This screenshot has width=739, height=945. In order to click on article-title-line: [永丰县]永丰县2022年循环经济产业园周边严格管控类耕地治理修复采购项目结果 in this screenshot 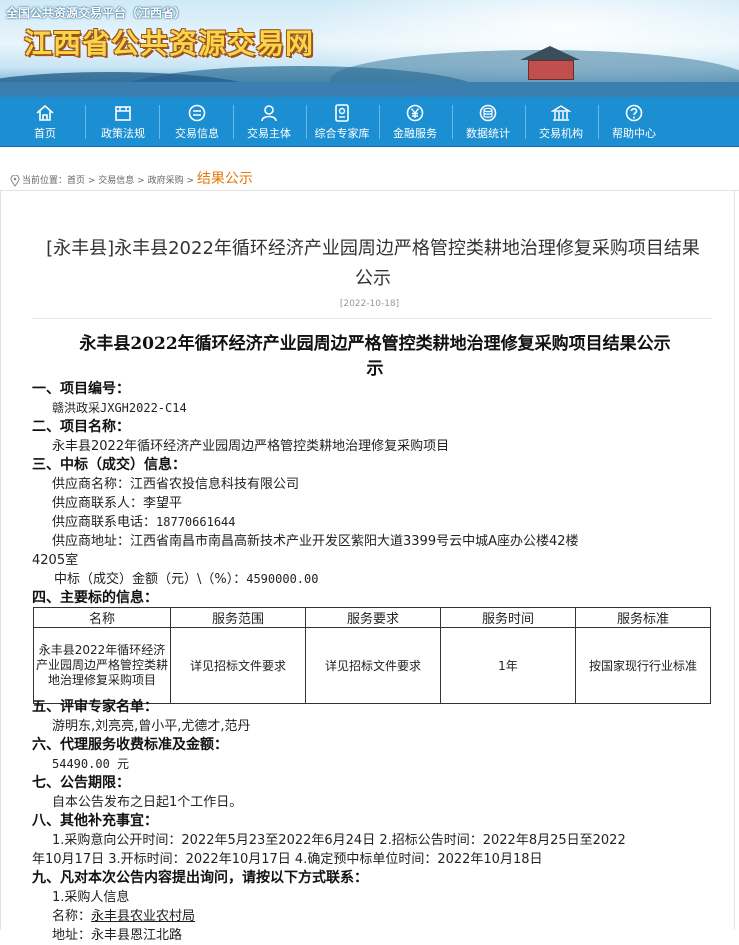, I will do `click(373, 248)`.